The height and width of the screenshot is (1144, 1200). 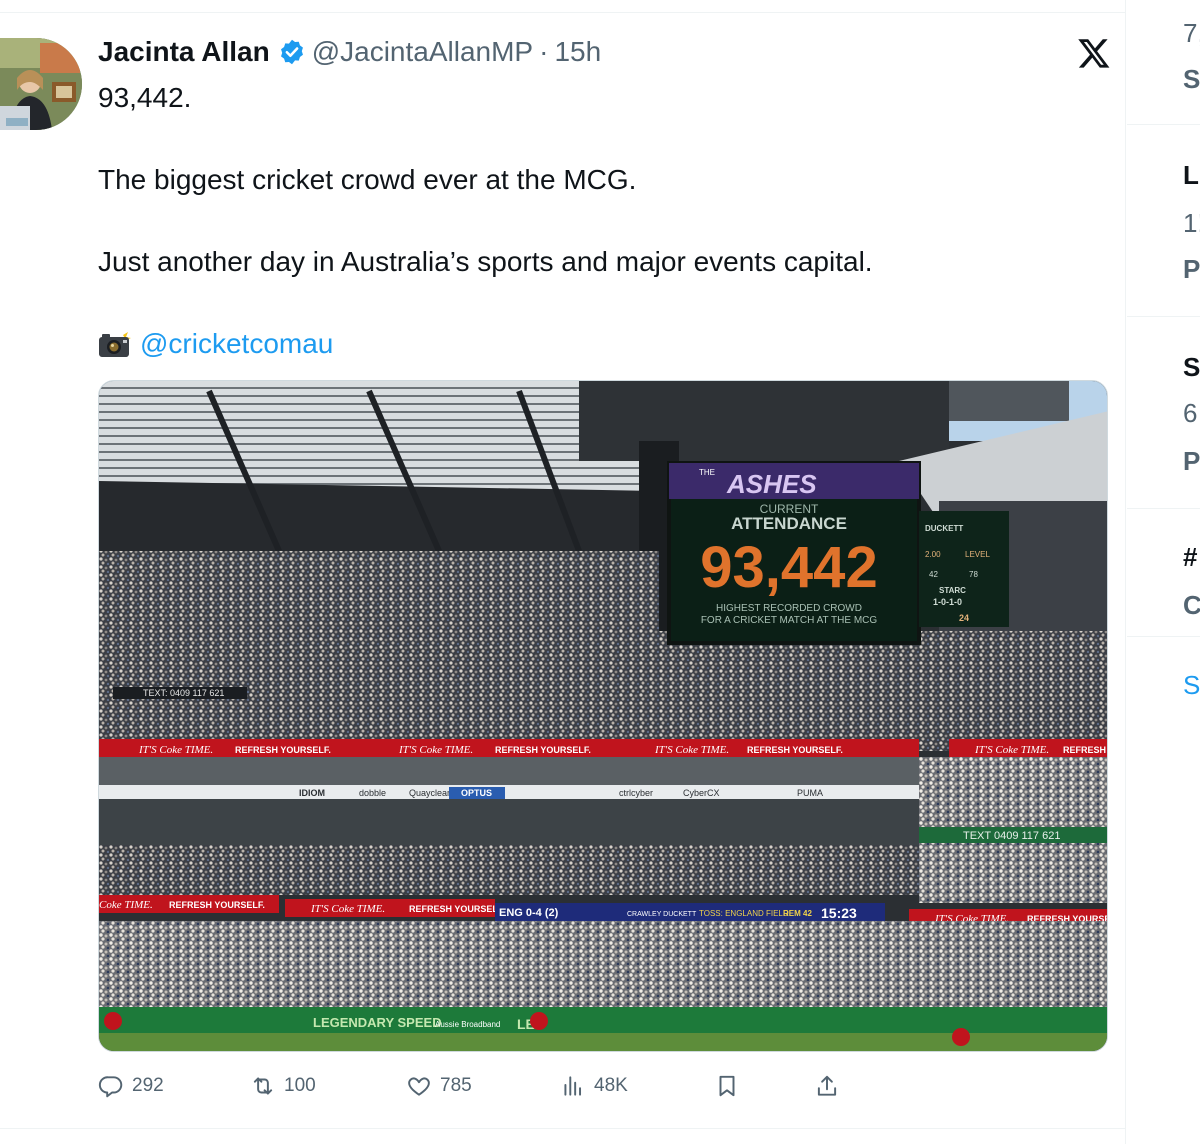 I want to click on side-bowler: STARC, so click(x=952, y=590).